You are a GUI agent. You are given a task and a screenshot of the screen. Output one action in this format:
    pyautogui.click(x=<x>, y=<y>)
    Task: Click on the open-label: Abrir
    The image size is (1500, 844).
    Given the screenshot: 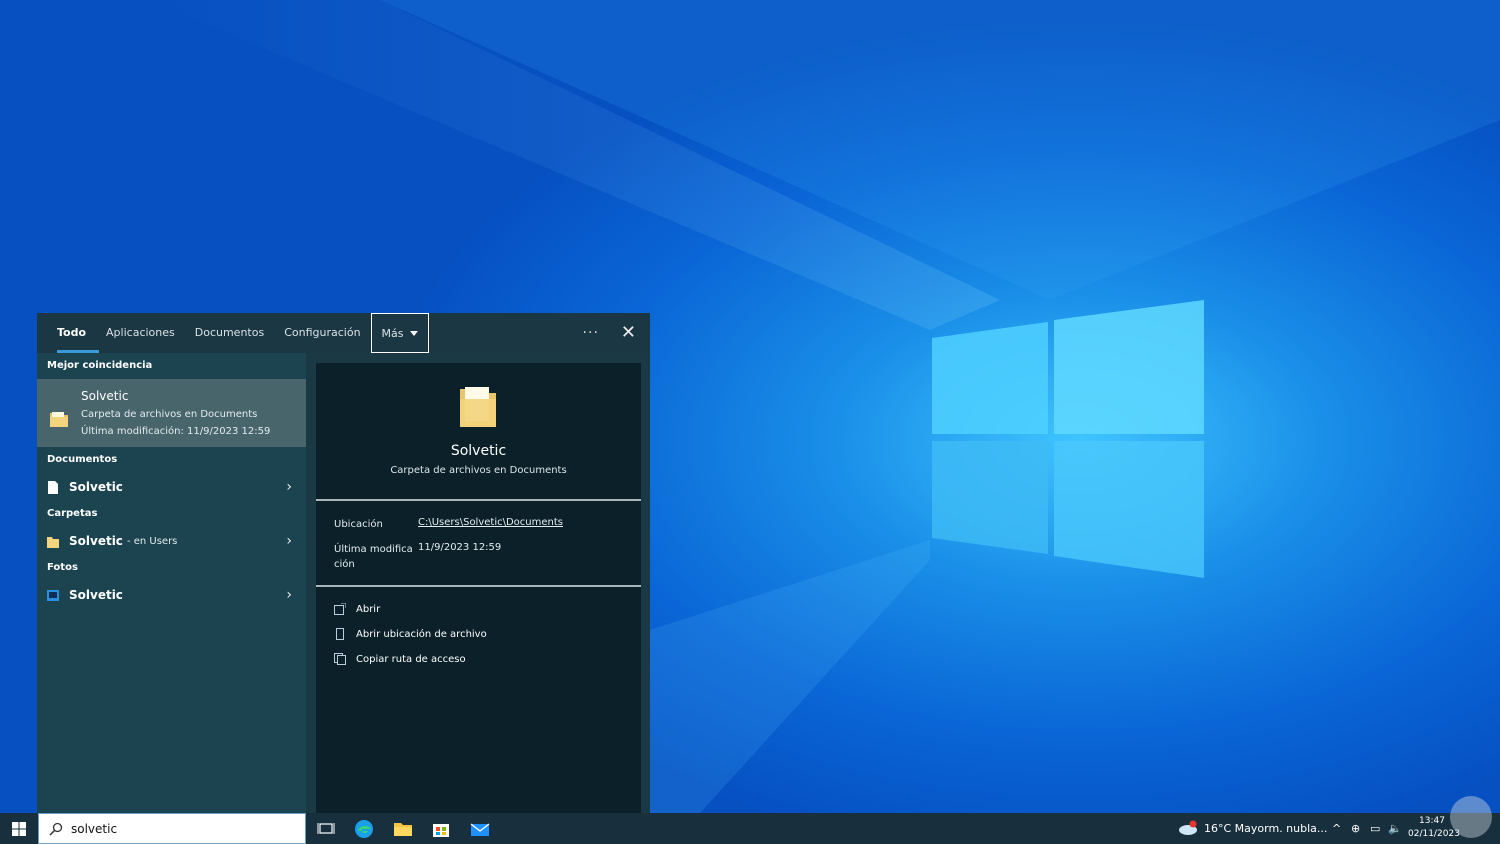 What is the action you would take?
    pyautogui.click(x=368, y=609)
    